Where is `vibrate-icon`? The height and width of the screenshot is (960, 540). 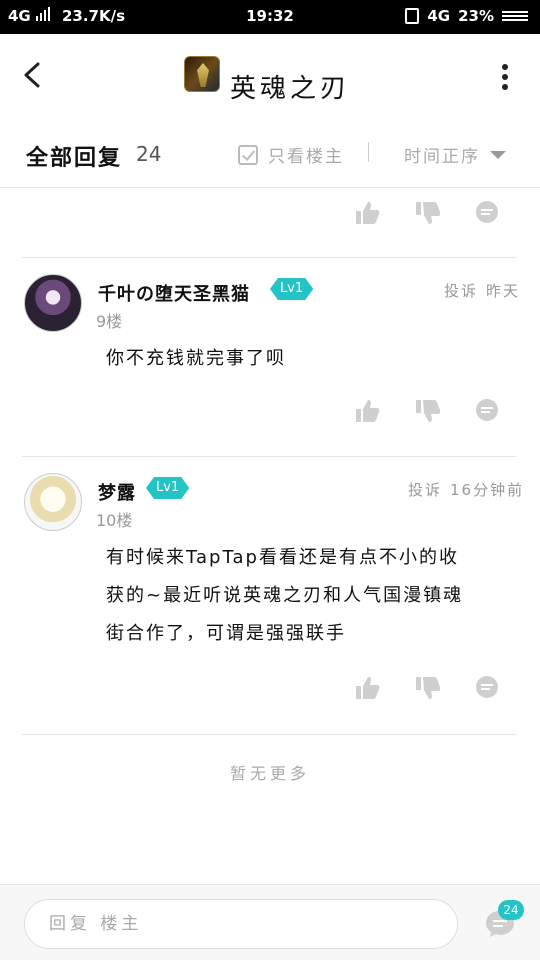 vibrate-icon is located at coordinates (412, 16).